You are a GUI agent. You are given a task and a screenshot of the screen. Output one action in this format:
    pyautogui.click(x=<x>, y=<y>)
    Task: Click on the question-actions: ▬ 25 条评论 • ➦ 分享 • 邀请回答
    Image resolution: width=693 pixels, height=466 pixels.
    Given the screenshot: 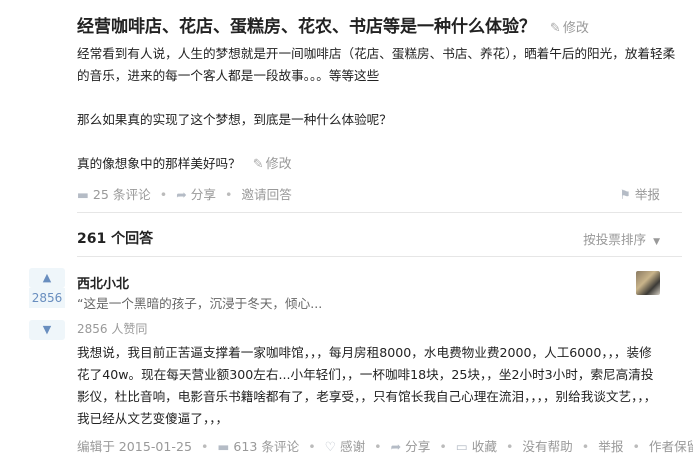 What is the action you would take?
    pyautogui.click(x=184, y=193)
    